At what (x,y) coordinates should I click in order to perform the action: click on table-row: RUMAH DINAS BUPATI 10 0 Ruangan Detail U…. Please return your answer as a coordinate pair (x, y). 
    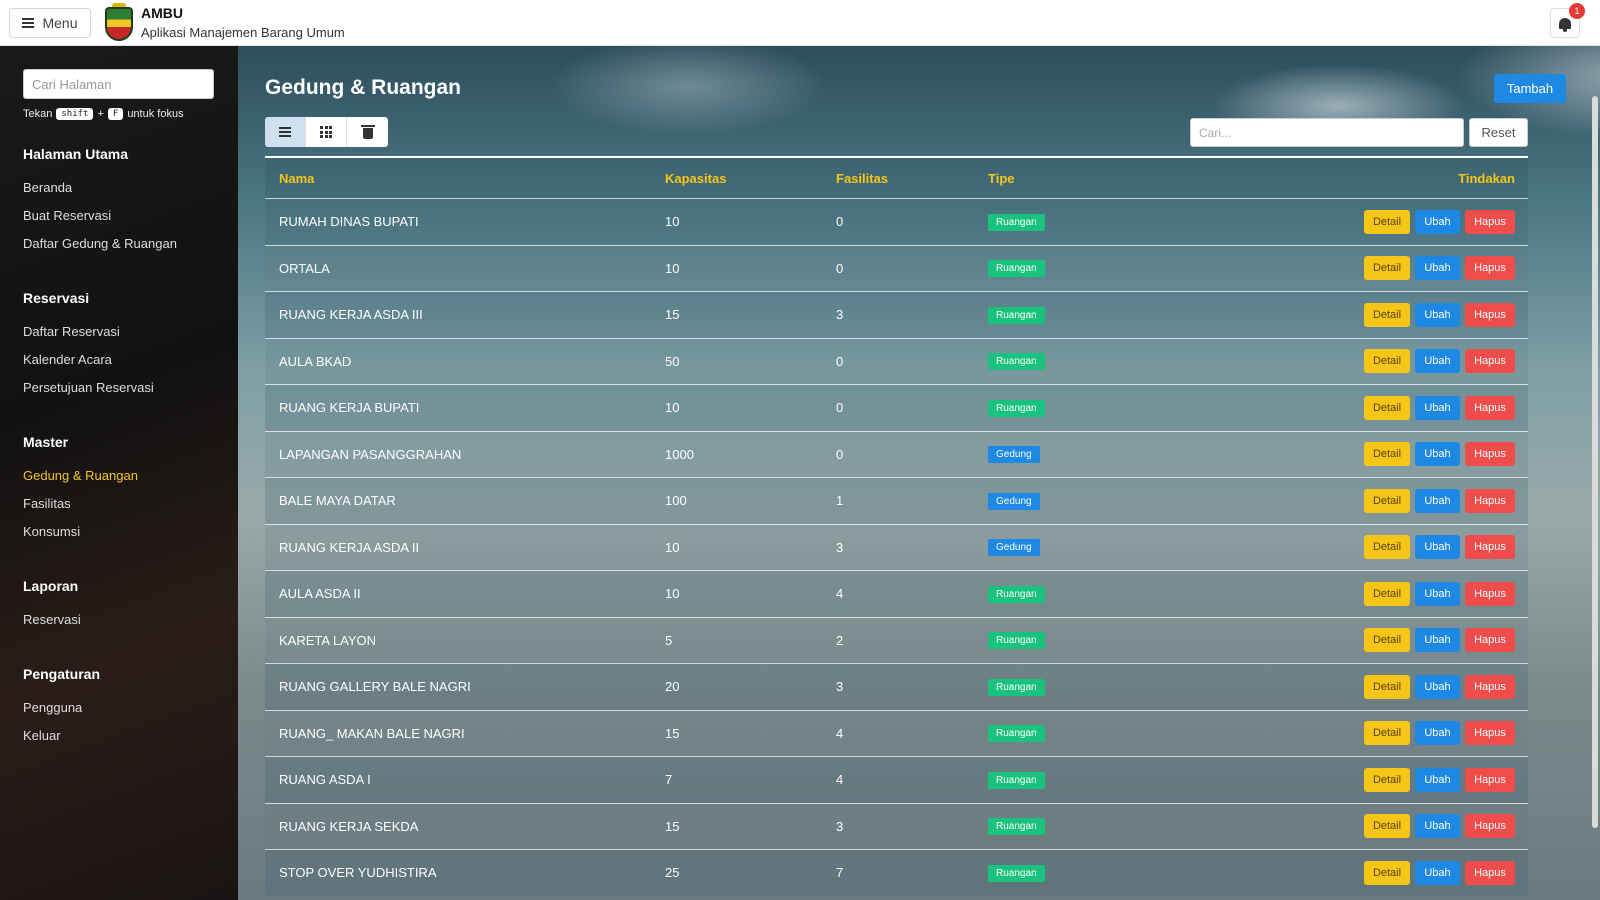
    Looking at the image, I should click on (896, 221).